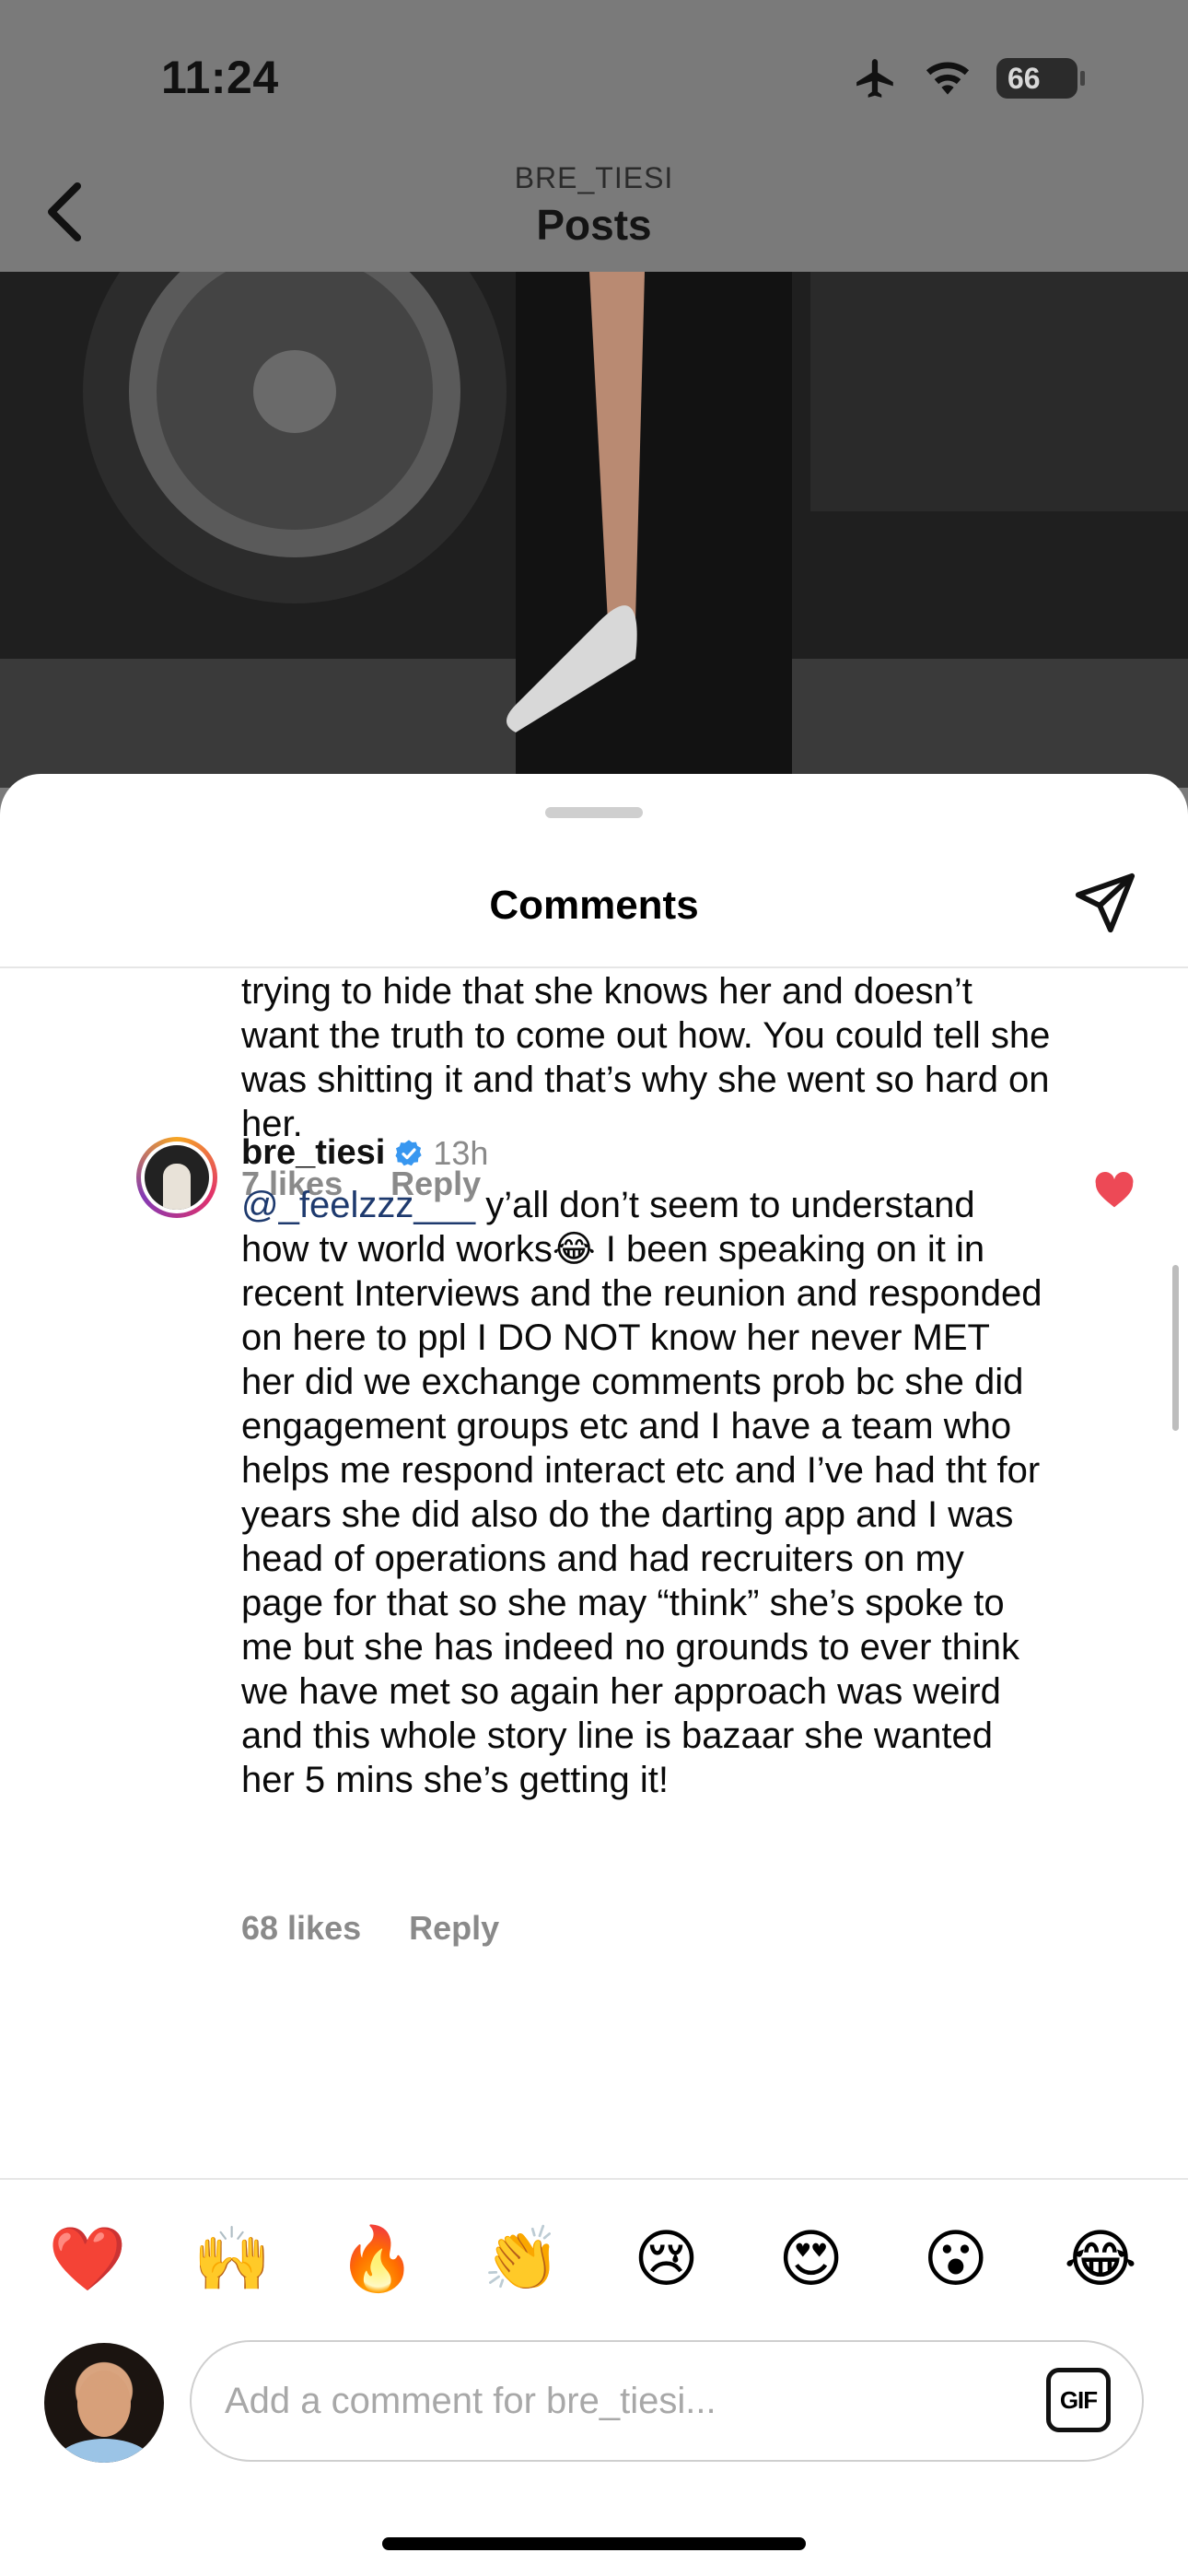  What do you see at coordinates (594, 2259) in the screenshot?
I see `emoji-reaction-bar: ❤️ 🙌 🔥 👏 😢 😍 😮 😂` at bounding box center [594, 2259].